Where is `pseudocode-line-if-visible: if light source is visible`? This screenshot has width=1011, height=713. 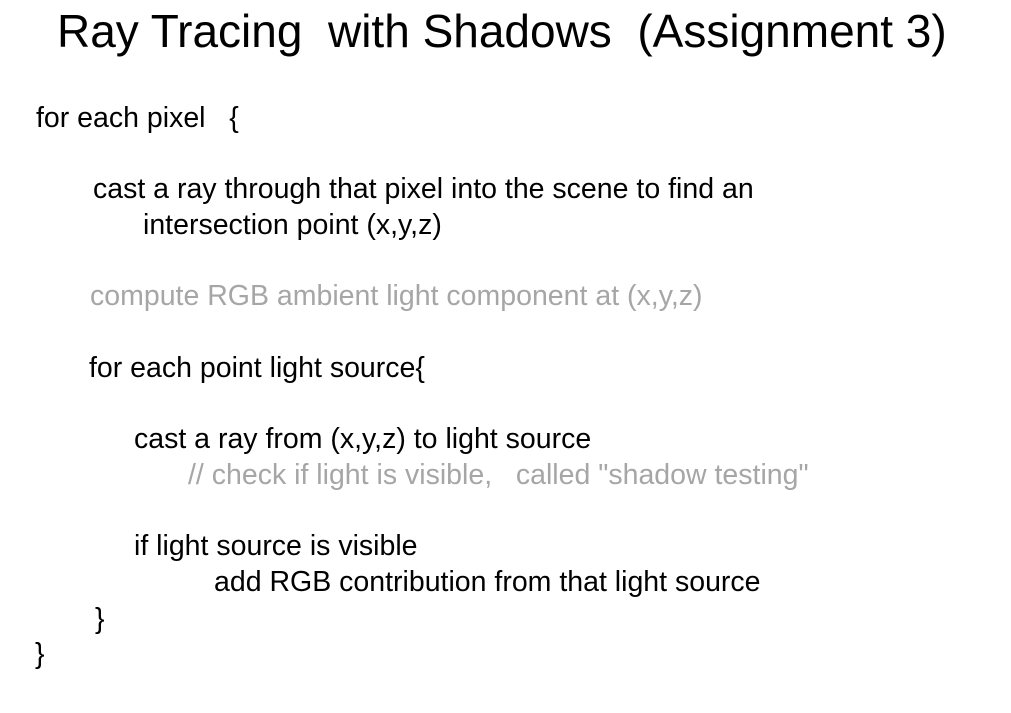 pseudocode-line-if-visible: if light source is visible is located at coordinates (276, 546).